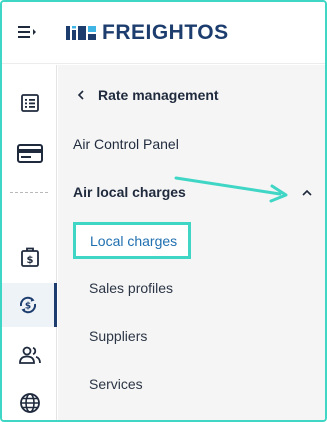  I want to click on rail-item-users, so click(29, 355).